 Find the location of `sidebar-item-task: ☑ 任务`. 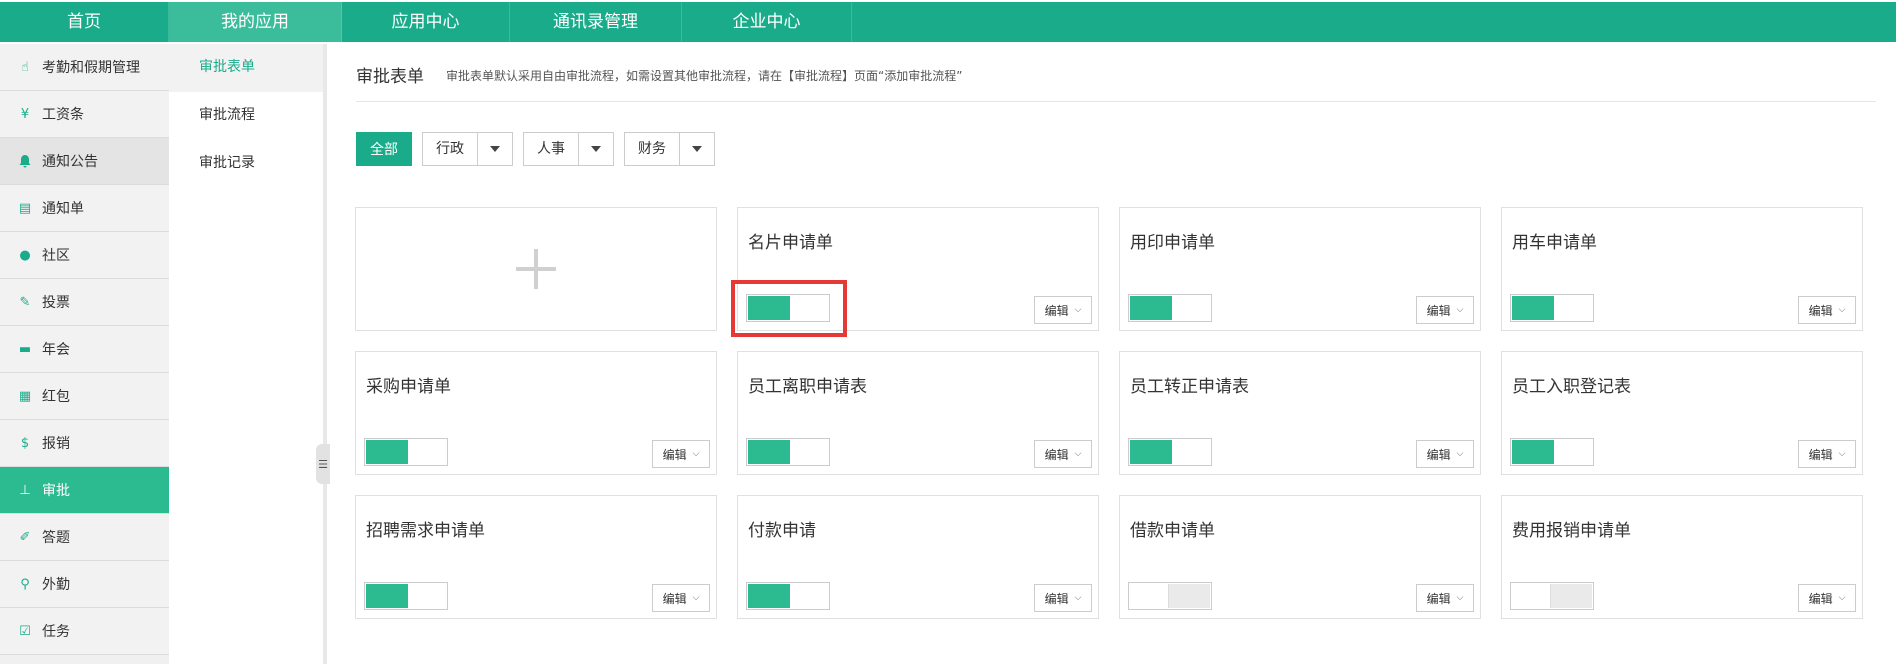

sidebar-item-task: ☑ 任务 is located at coordinates (84, 631).